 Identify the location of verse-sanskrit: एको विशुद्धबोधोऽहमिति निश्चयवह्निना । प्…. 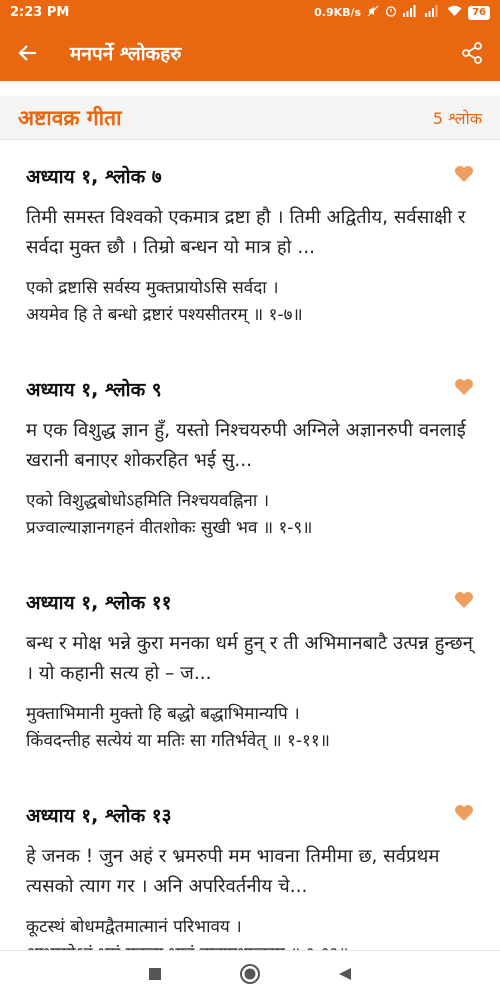
(251, 515).